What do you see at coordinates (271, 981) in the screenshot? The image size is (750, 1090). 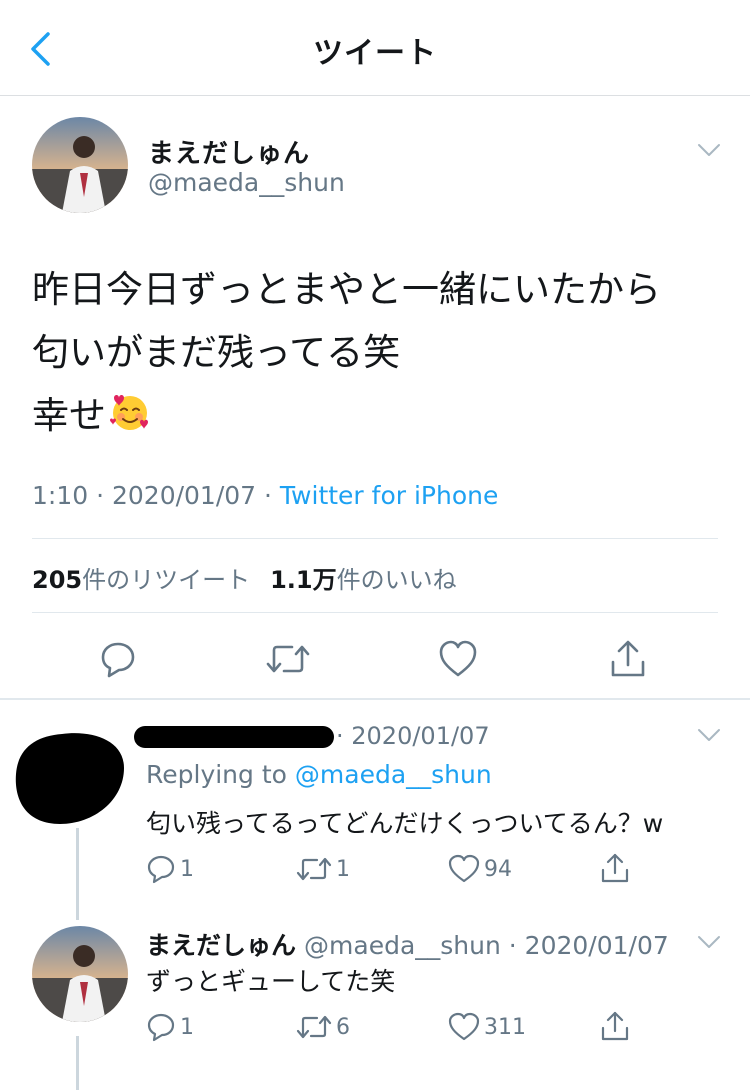 I see `reply-text: ずっとギューしてた笑` at bounding box center [271, 981].